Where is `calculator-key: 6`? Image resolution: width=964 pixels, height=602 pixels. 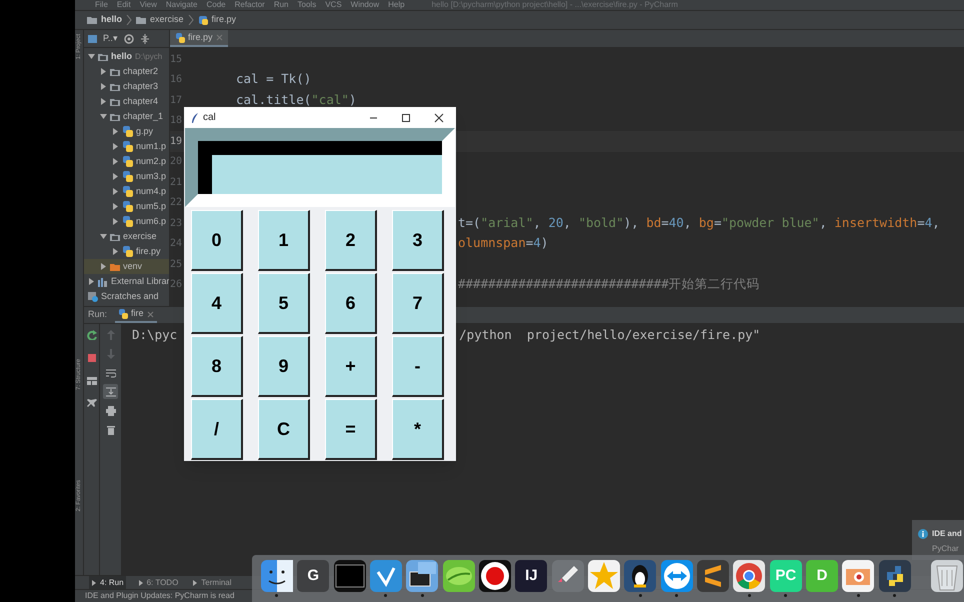 calculator-key: 6 is located at coordinates (351, 303).